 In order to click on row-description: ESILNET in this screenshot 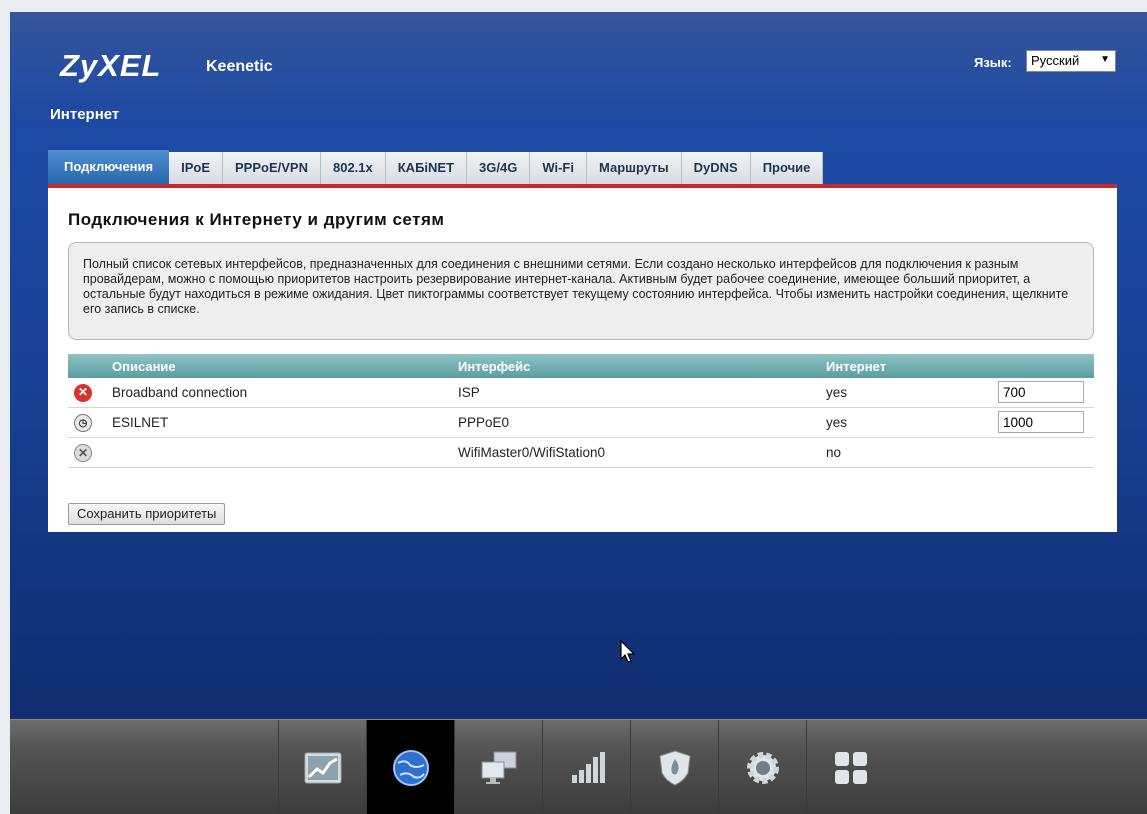, I will do `click(140, 422)`.